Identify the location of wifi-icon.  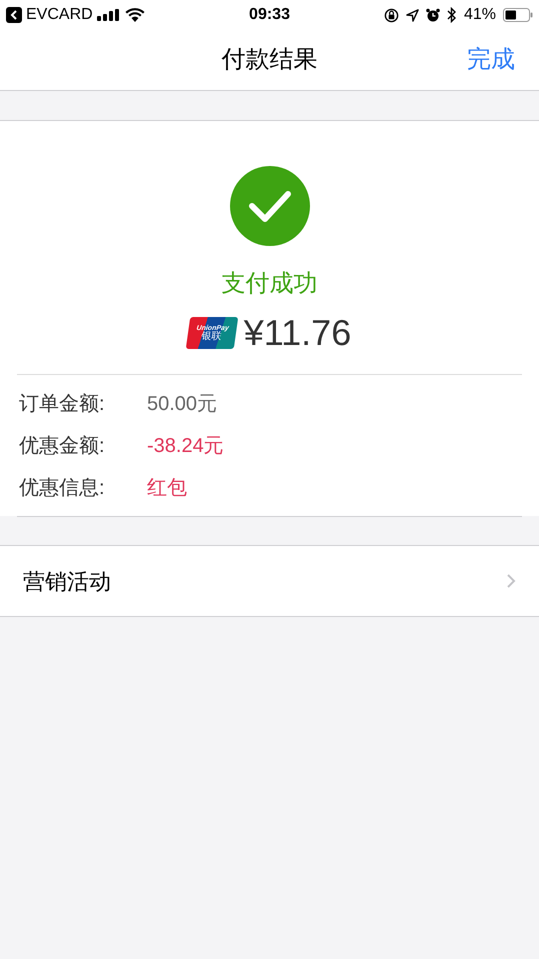
(134, 15).